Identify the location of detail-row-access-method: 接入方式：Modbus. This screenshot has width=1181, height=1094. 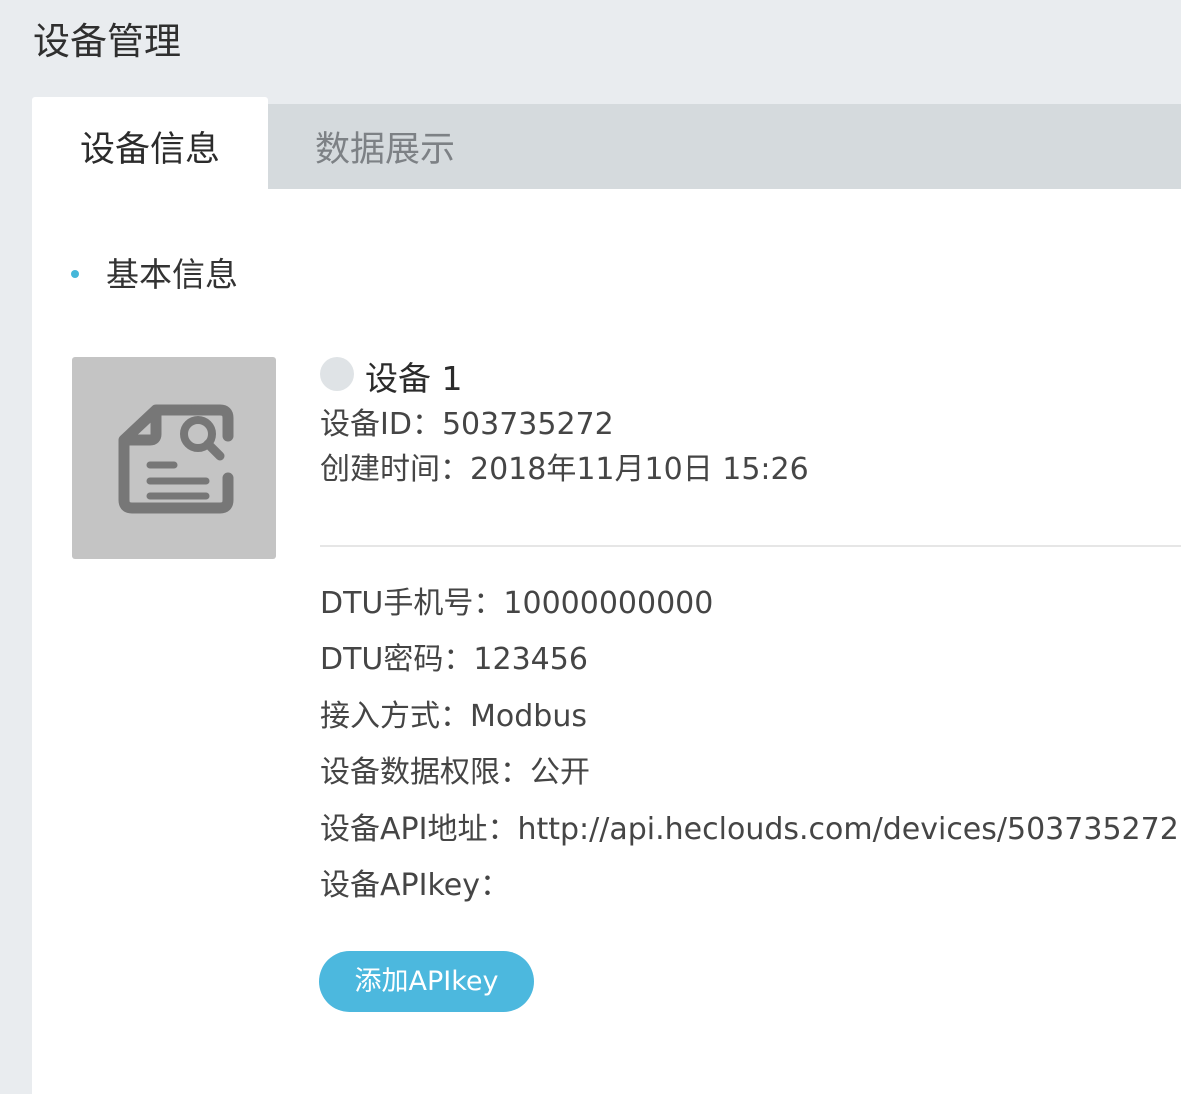
(453, 717).